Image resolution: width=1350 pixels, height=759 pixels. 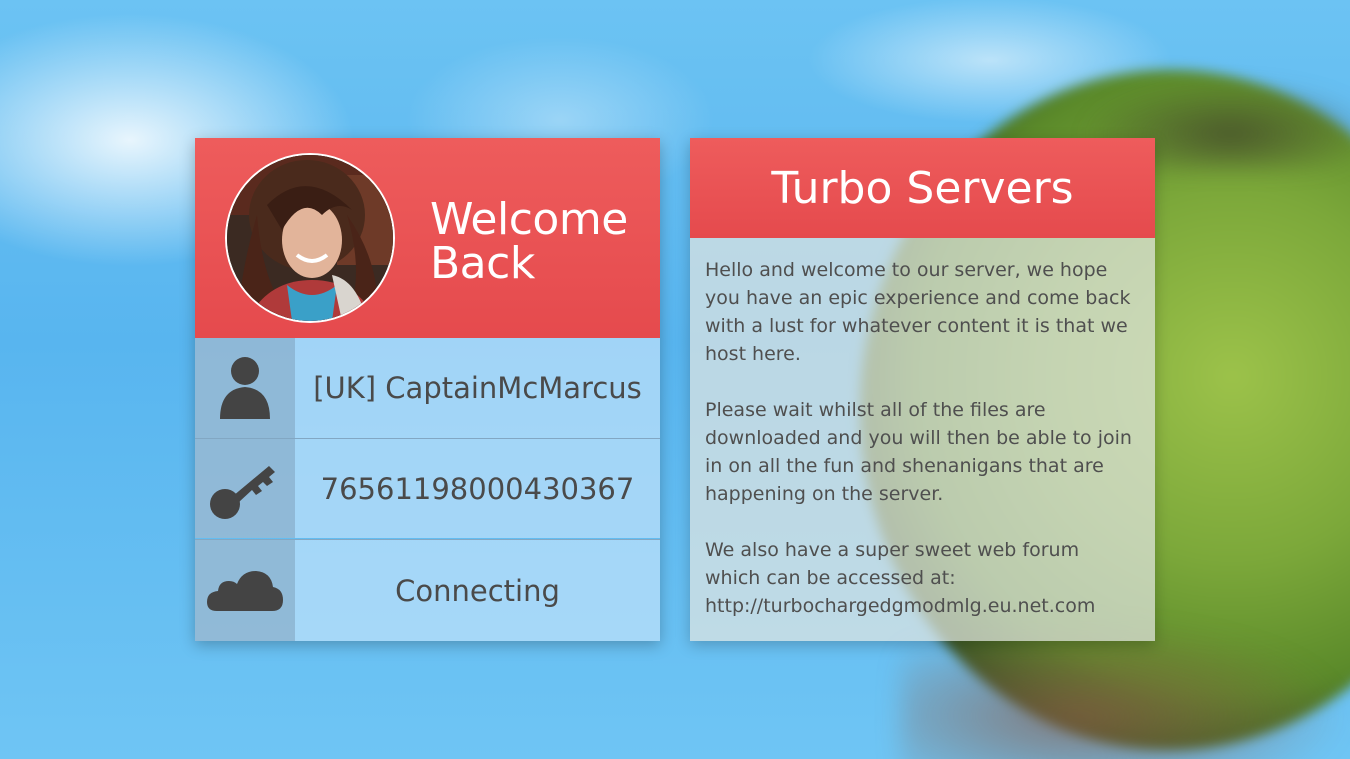 What do you see at coordinates (477, 590) in the screenshot?
I see `connection-status: Connecting` at bounding box center [477, 590].